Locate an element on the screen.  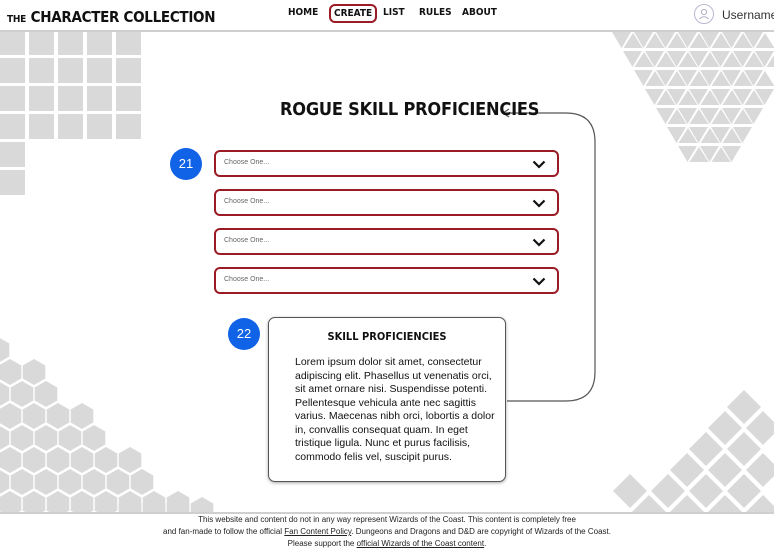
step-badge-card: 22 is located at coordinates (244, 334).